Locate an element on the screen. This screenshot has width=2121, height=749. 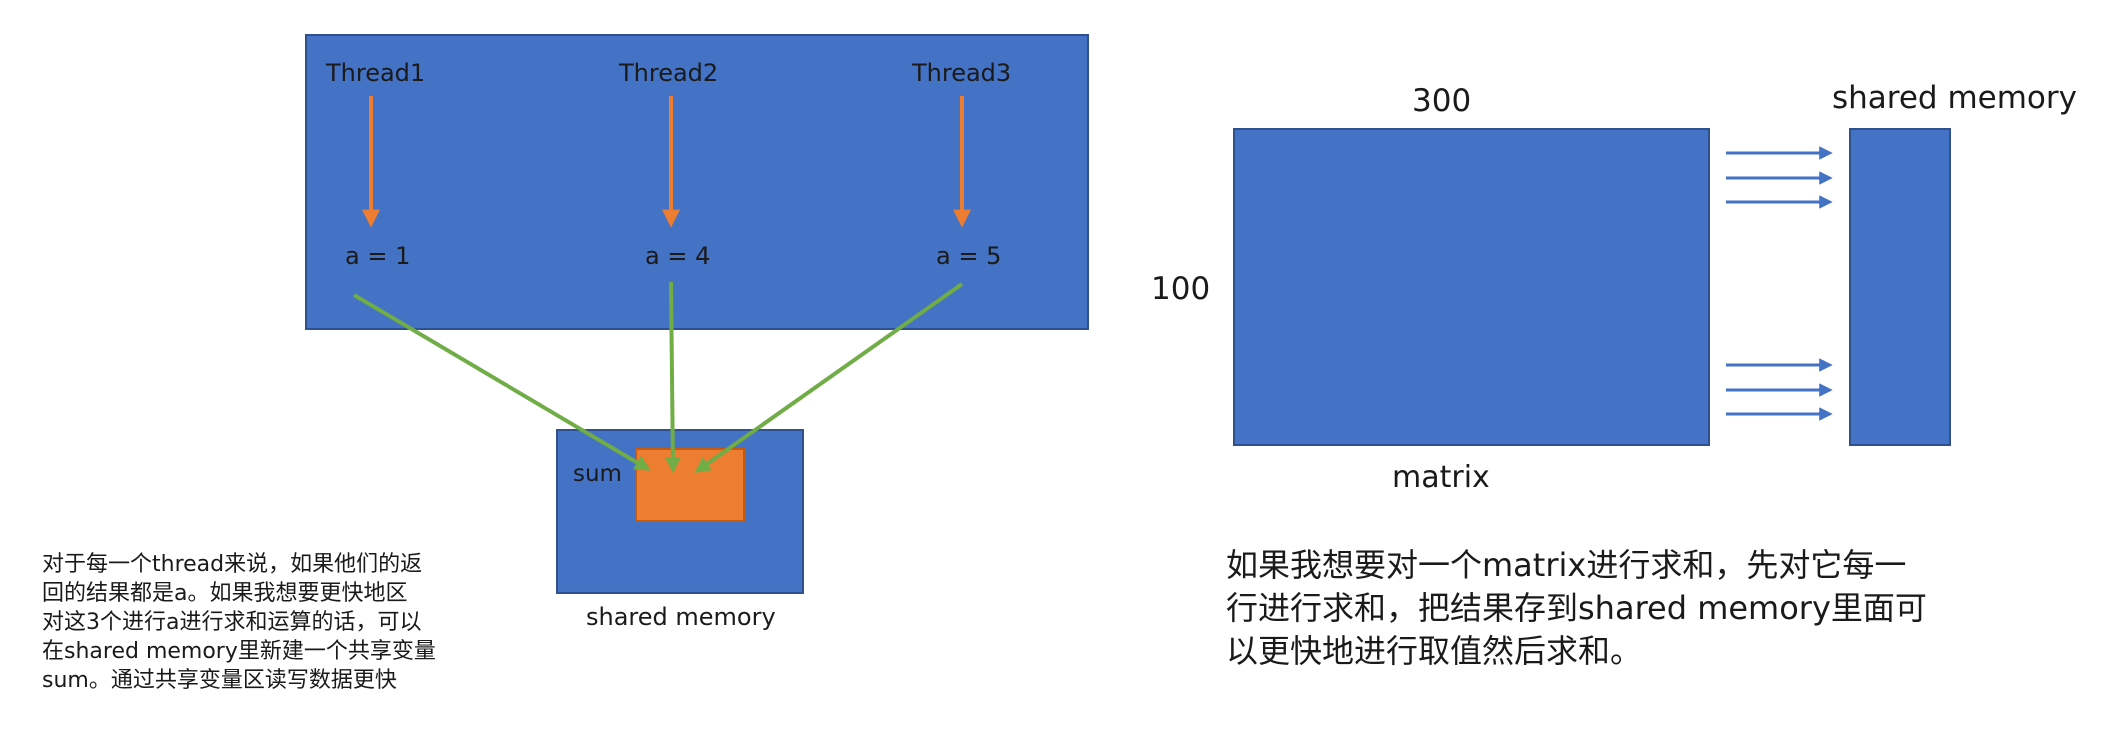
sum-label: sum is located at coordinates (597, 474).